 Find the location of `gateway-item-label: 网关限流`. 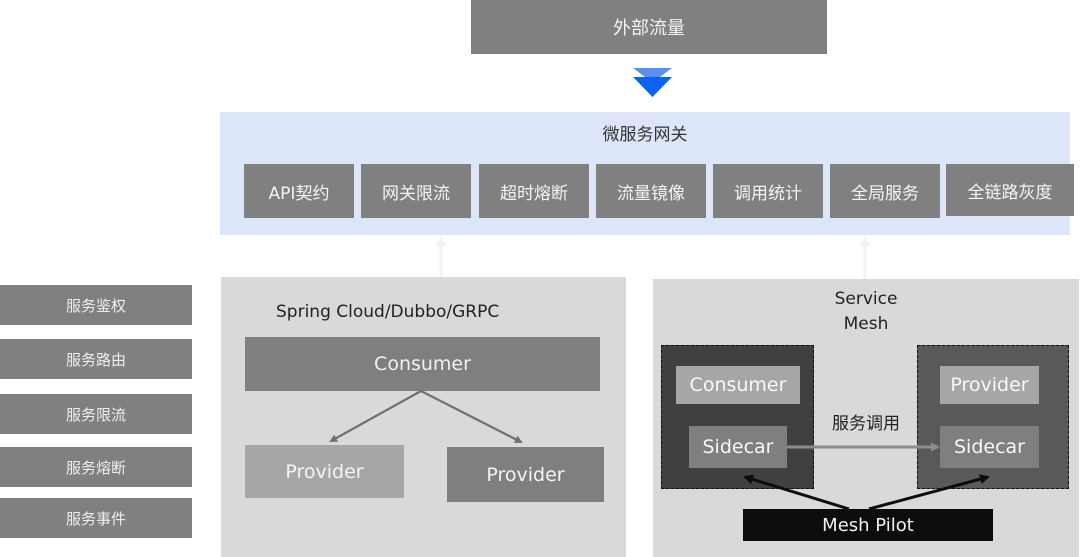

gateway-item-label: 网关限流 is located at coordinates (416, 193).